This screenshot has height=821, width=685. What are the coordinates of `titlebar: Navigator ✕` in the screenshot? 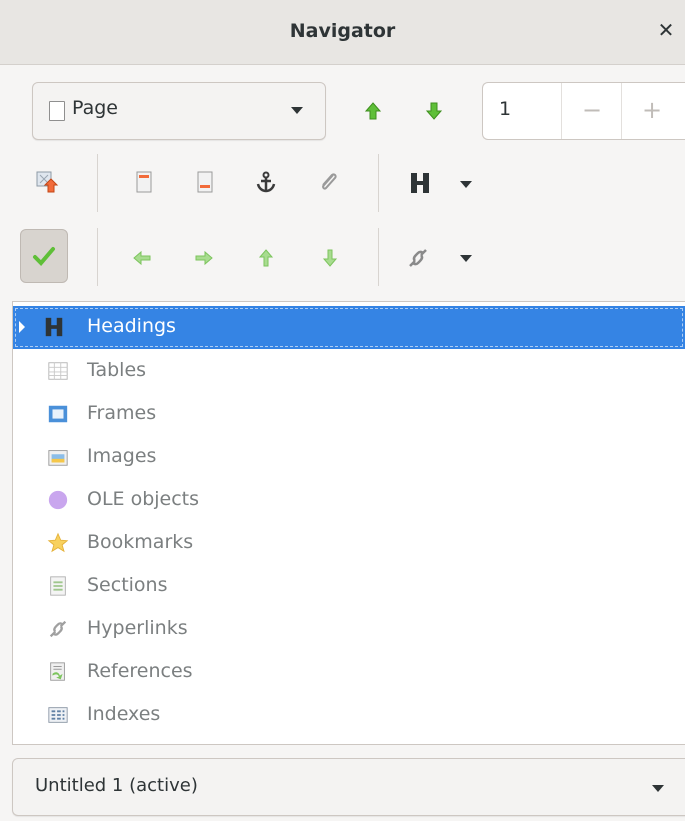 It's located at (342, 32).